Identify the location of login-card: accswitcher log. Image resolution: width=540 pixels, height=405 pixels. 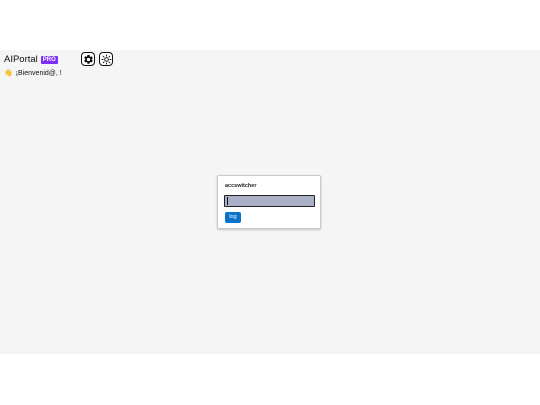
(269, 202).